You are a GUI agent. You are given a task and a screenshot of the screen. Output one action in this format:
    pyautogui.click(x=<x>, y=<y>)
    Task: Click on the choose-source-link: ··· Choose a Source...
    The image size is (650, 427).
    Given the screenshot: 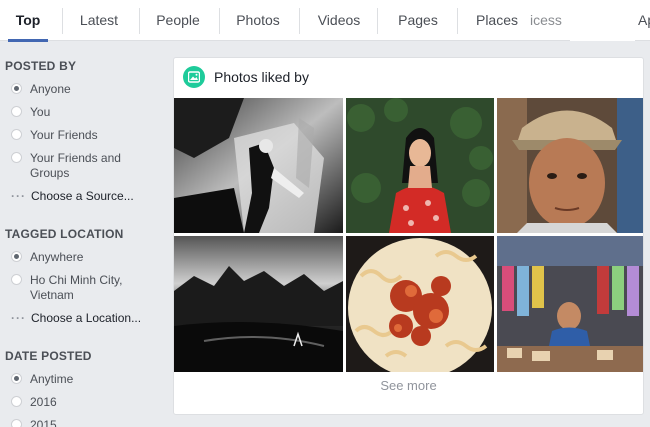 What is the action you would take?
    pyautogui.click(x=72, y=196)
    